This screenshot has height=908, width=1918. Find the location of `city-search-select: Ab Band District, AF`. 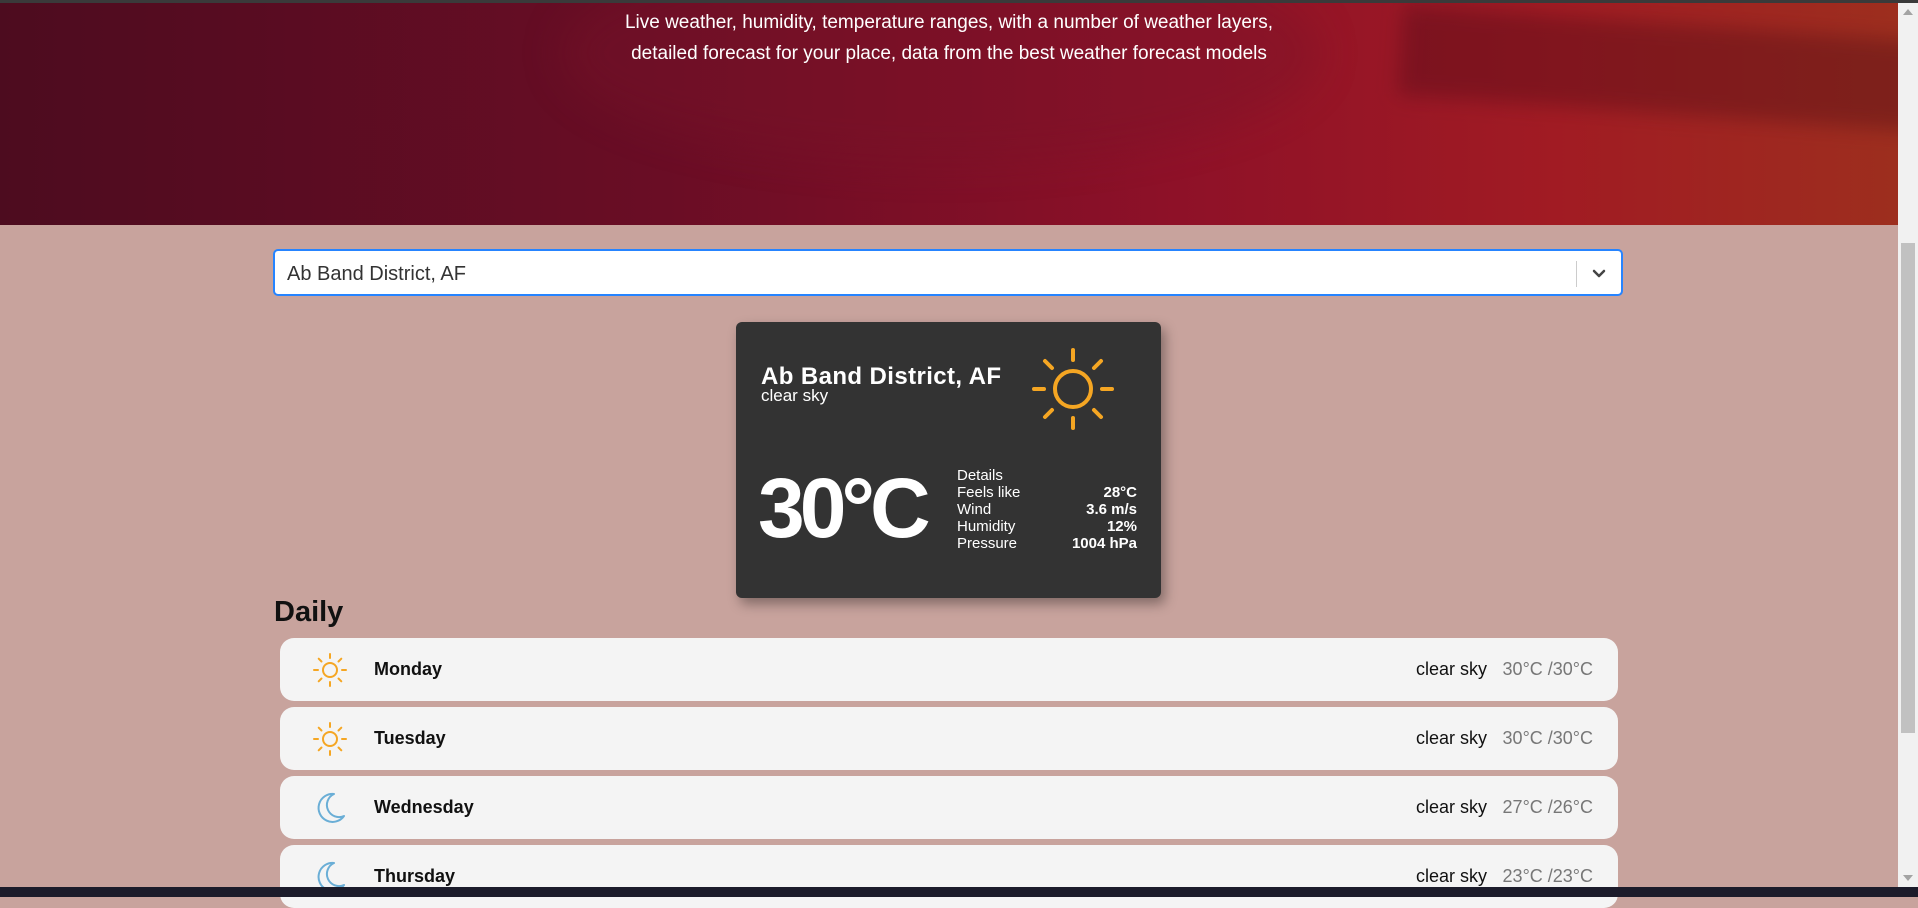

city-search-select: Ab Band District, AF is located at coordinates (948, 272).